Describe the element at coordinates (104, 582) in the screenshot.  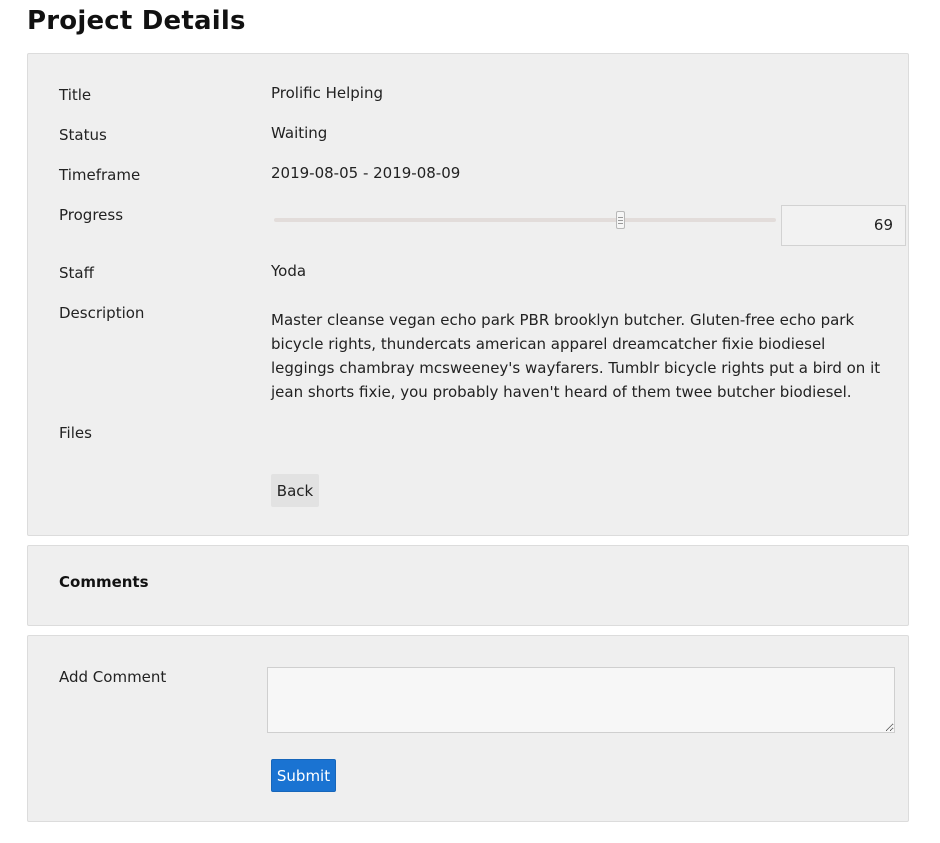
I see `comments-heading: Comments` at that location.